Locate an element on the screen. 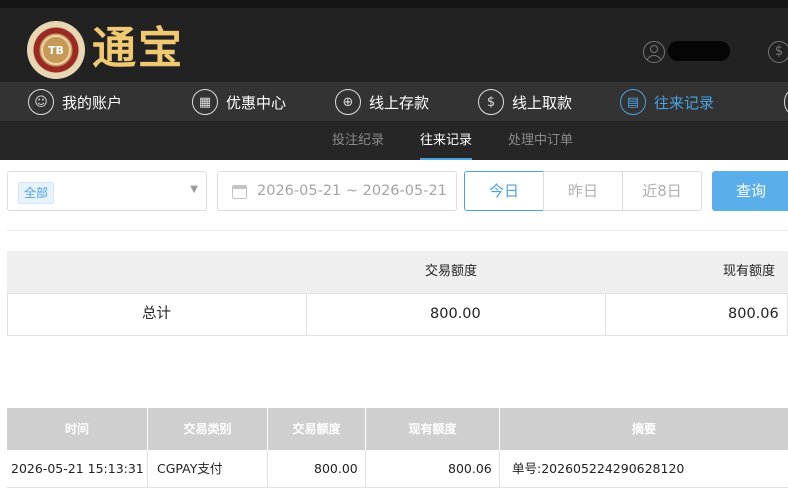 The width and height of the screenshot is (788, 492). summary-balance: 800.06 is located at coordinates (753, 314).